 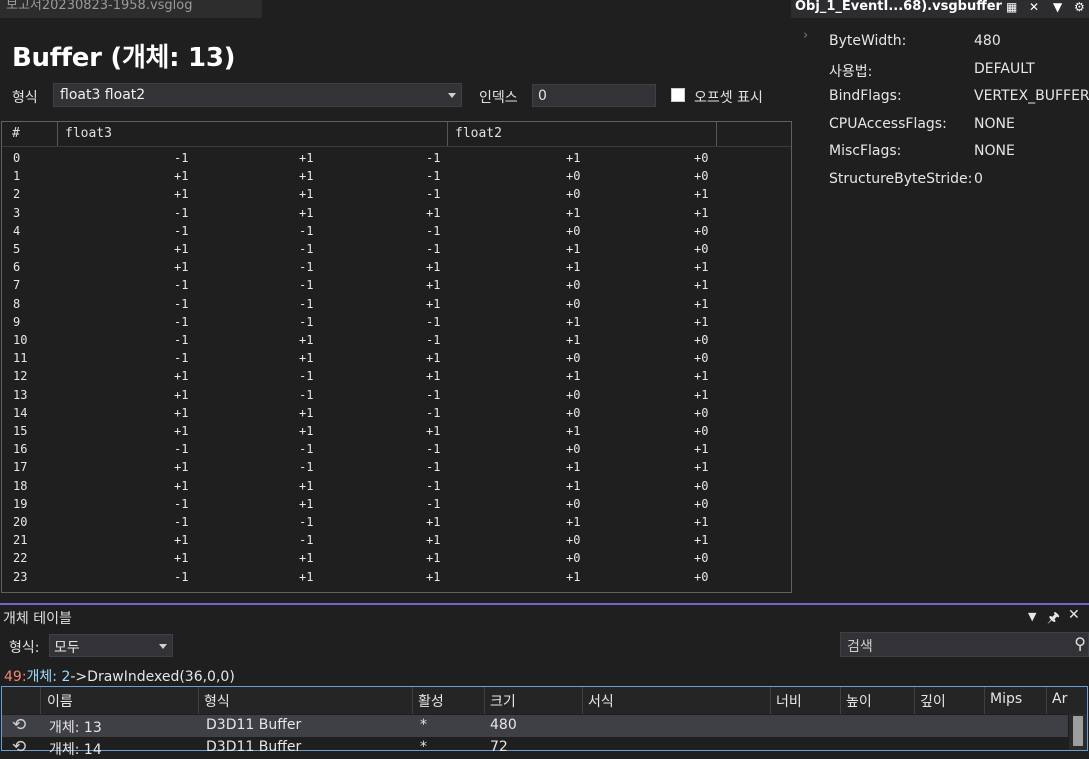 What do you see at coordinates (964, 644) in the screenshot?
I see `search-input: 검색 ⚲` at bounding box center [964, 644].